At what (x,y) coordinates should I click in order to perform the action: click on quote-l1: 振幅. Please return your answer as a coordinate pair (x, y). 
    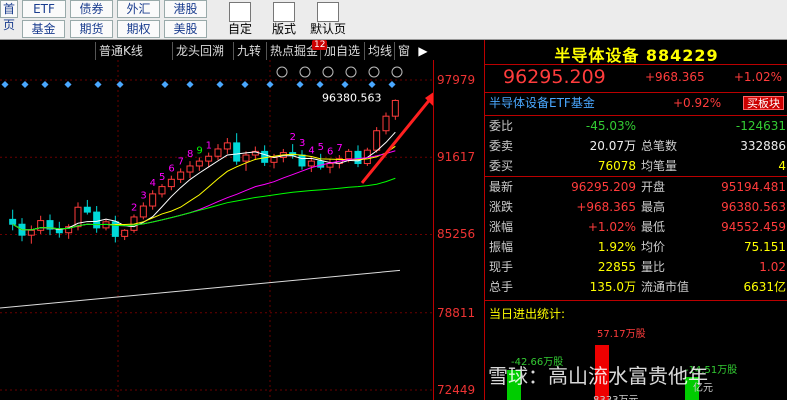
    Looking at the image, I should click on (501, 247).